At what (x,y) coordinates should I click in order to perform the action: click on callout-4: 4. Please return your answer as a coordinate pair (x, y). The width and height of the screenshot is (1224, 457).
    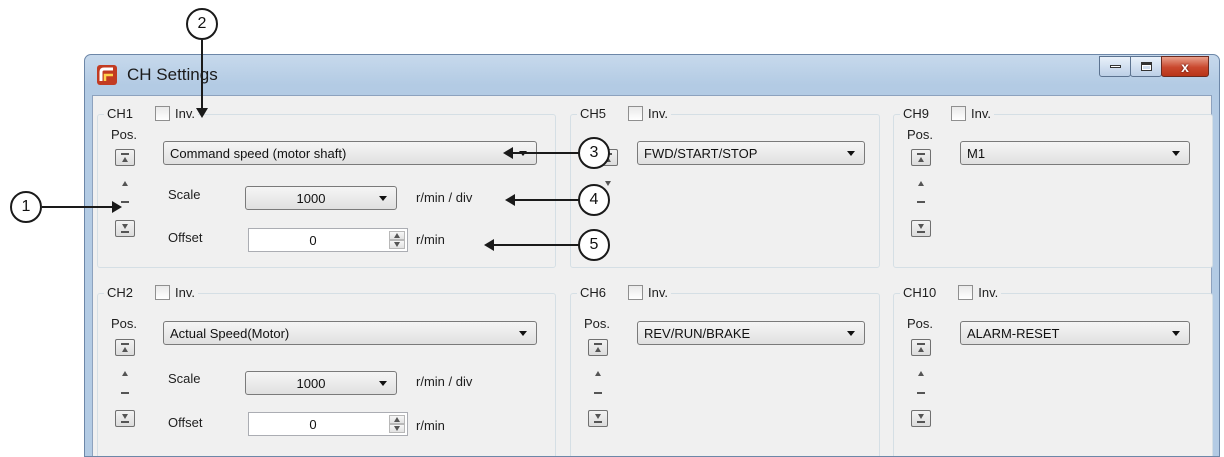
    Looking at the image, I should click on (594, 200).